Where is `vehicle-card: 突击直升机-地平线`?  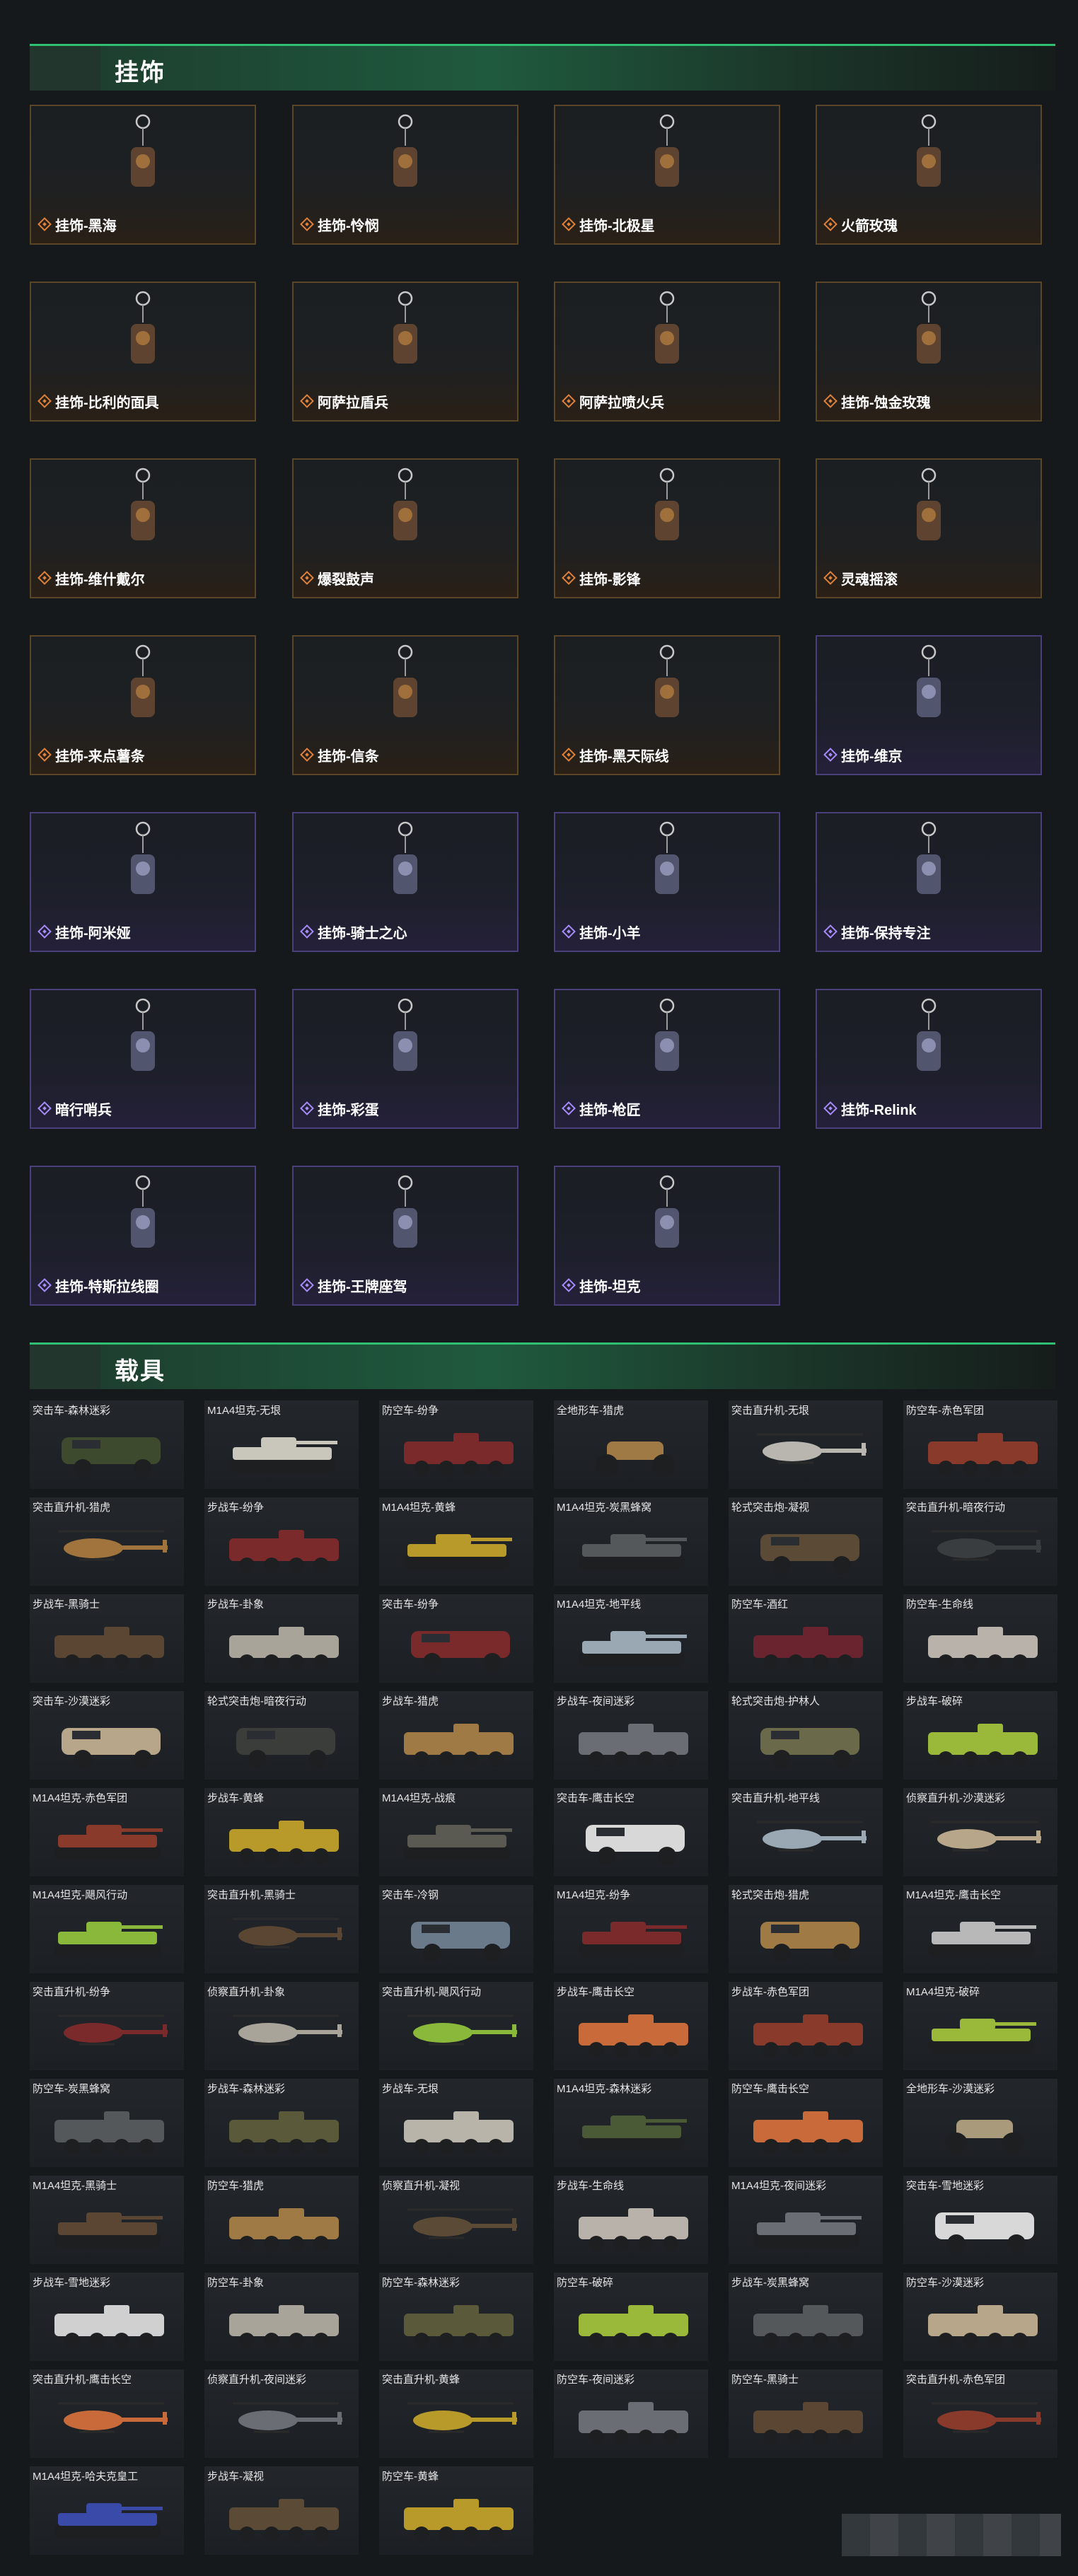
vehicle-card: 突击直升机-地平线 is located at coordinates (806, 1832).